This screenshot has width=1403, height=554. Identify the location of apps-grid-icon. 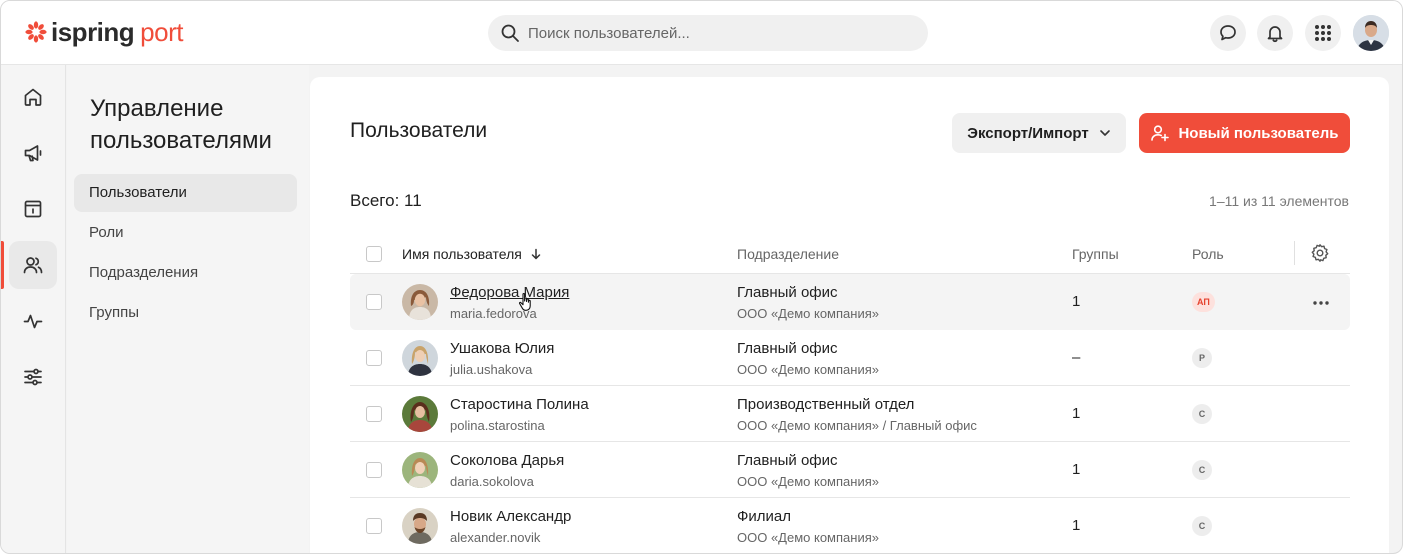
(1323, 33).